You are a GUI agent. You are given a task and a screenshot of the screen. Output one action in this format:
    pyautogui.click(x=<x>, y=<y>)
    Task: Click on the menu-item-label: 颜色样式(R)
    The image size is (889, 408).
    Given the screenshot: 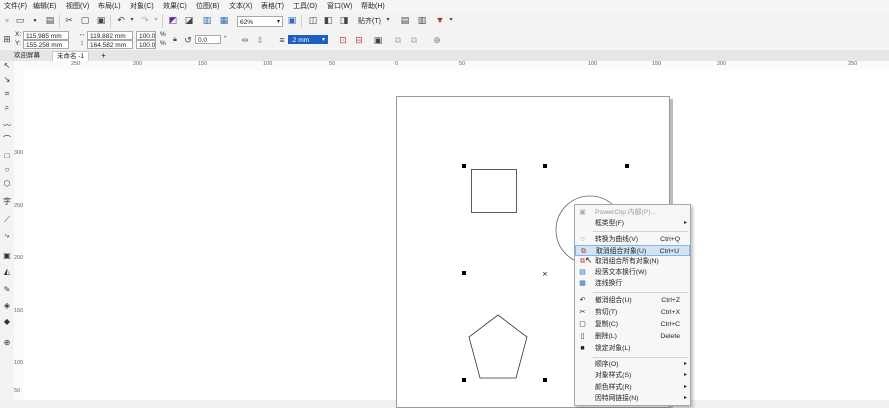 What is the action you would take?
    pyautogui.click(x=613, y=387)
    